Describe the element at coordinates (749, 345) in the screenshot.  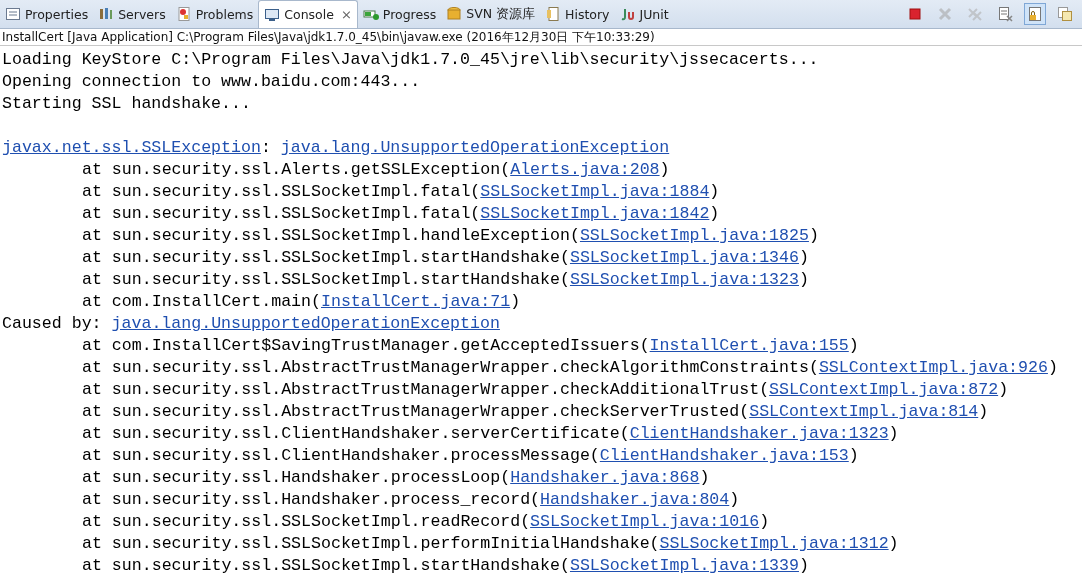
I see `source-link: InstallCert.java:155` at that location.